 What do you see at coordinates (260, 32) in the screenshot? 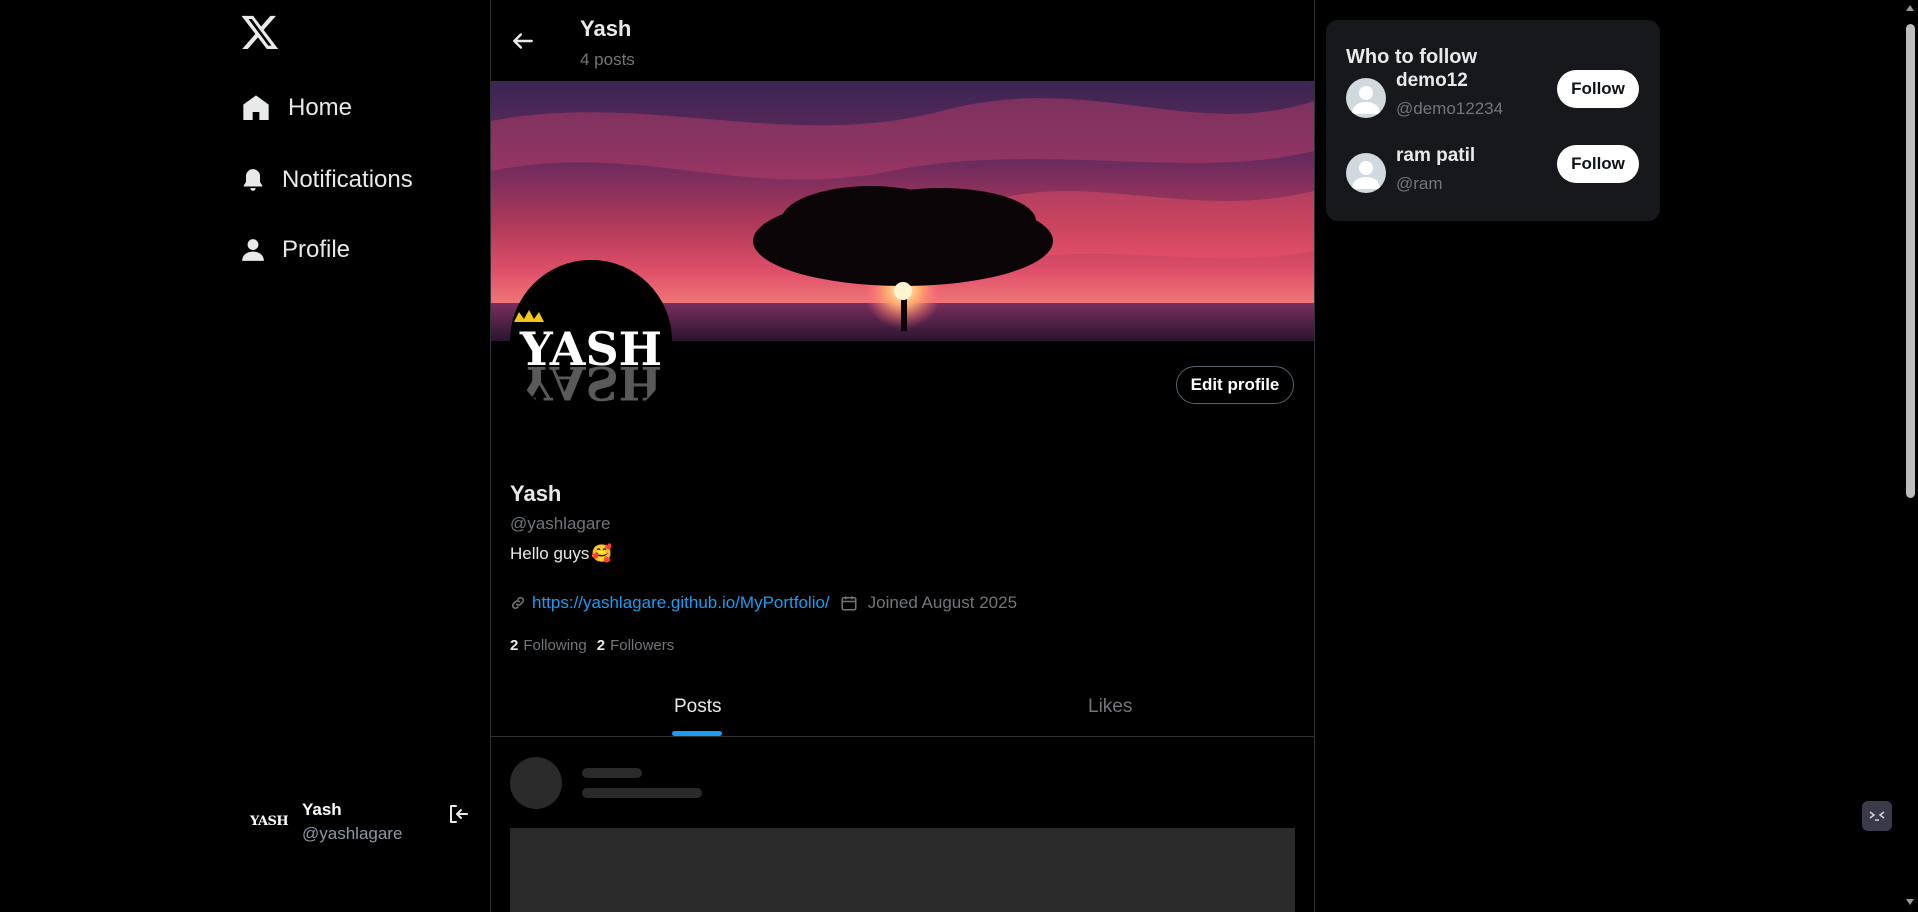
I see `x-logo-icon` at bounding box center [260, 32].